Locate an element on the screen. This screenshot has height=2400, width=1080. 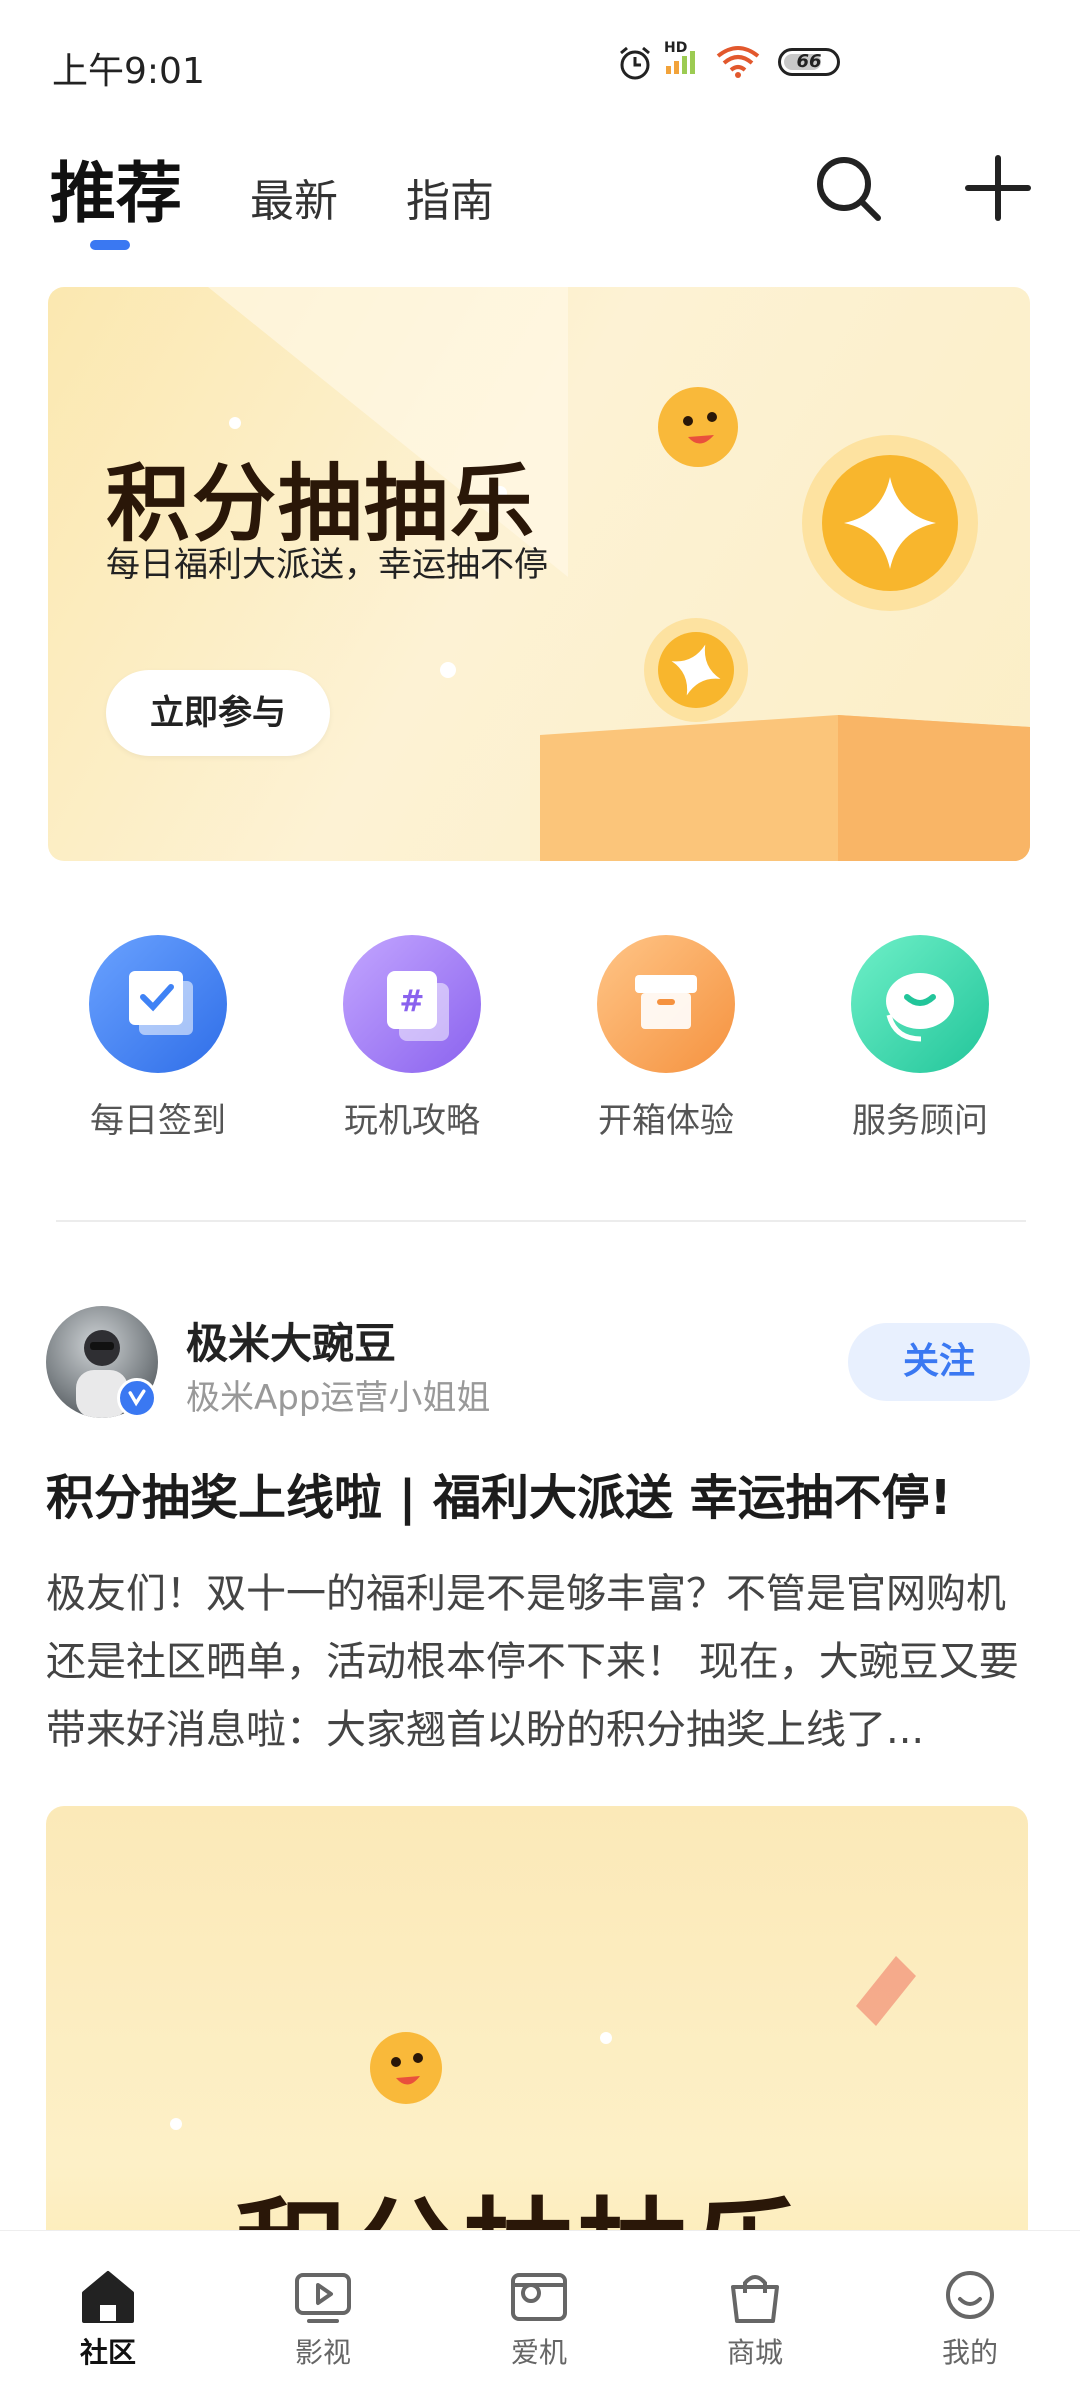
post-author-name: 极米大豌豆 is located at coordinates (291, 1340).